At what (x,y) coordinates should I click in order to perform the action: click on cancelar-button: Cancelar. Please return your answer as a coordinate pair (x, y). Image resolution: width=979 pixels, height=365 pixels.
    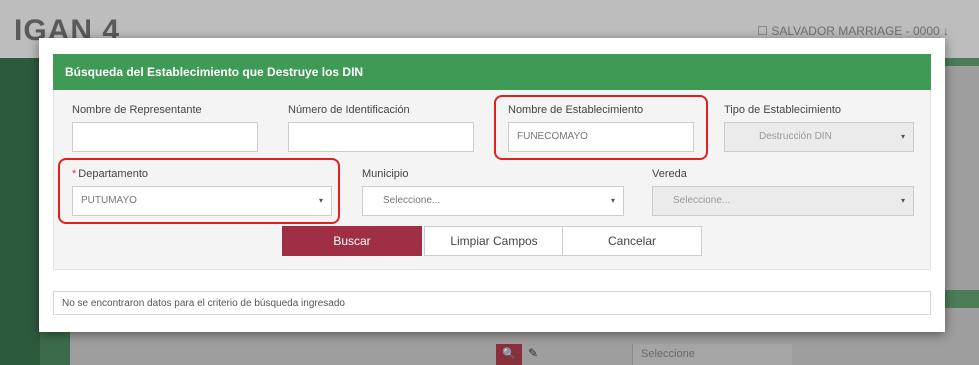
    Looking at the image, I should click on (632, 241).